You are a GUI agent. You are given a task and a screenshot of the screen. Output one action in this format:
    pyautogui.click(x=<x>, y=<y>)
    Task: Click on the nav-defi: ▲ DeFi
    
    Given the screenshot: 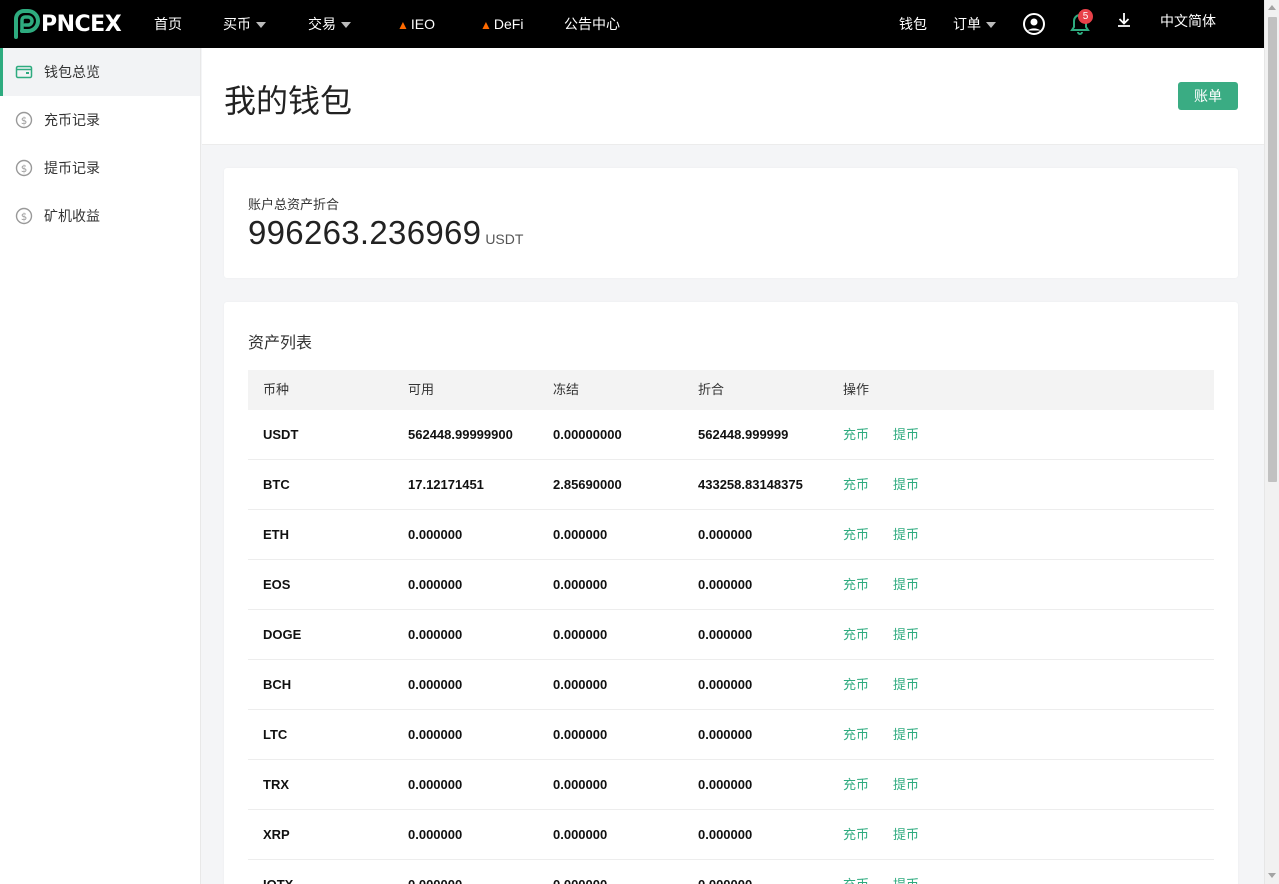 What is the action you would take?
    pyautogui.click(x=501, y=24)
    